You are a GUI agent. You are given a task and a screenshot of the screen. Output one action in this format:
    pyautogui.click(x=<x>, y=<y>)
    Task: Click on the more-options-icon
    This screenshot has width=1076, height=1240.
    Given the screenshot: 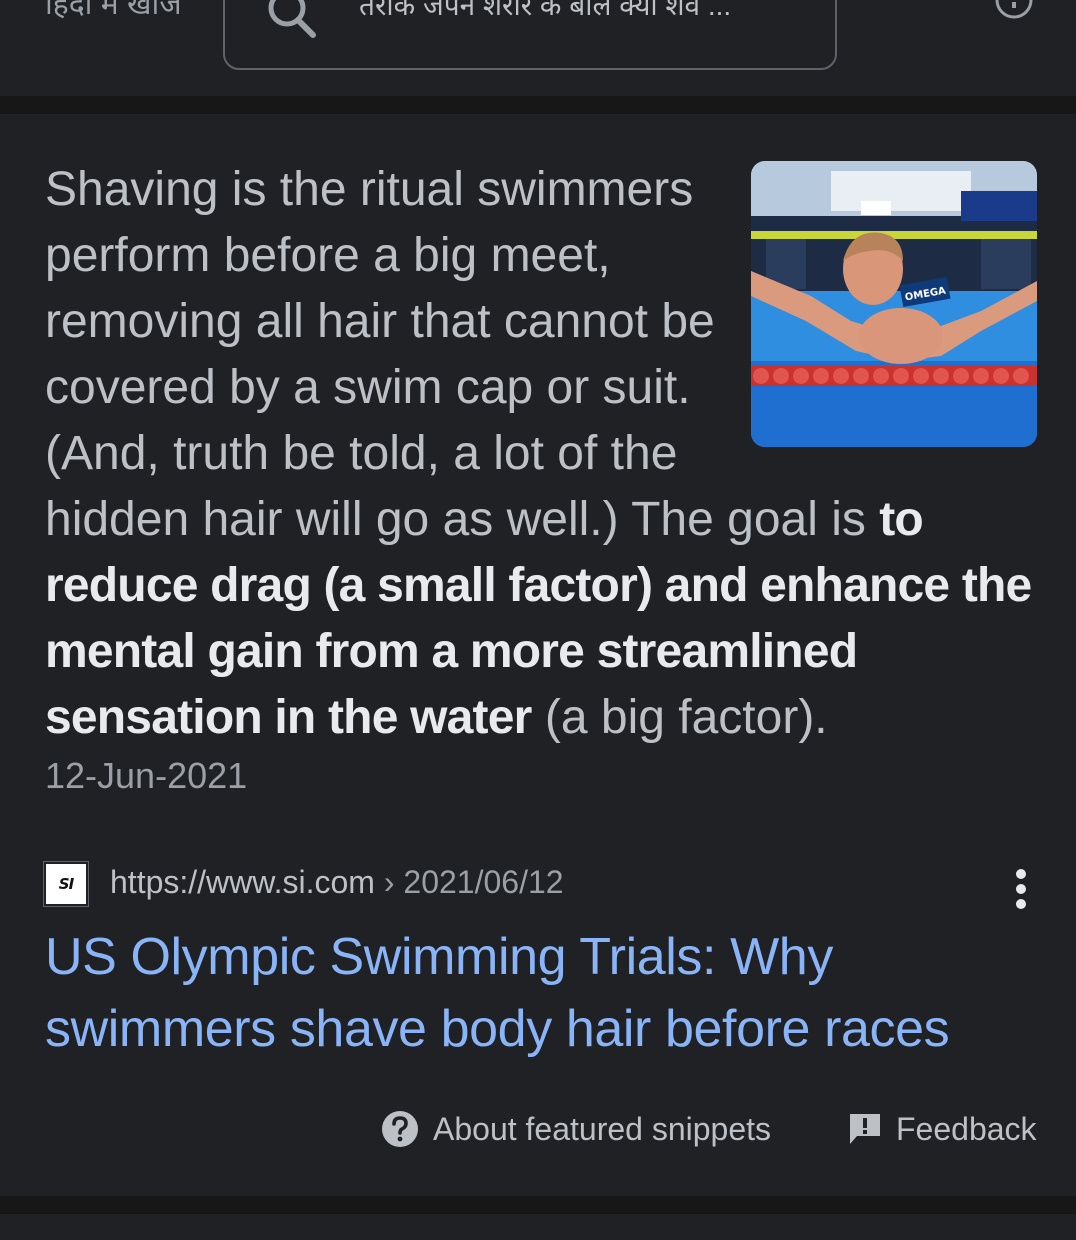 What is the action you would take?
    pyautogui.click(x=1021, y=888)
    